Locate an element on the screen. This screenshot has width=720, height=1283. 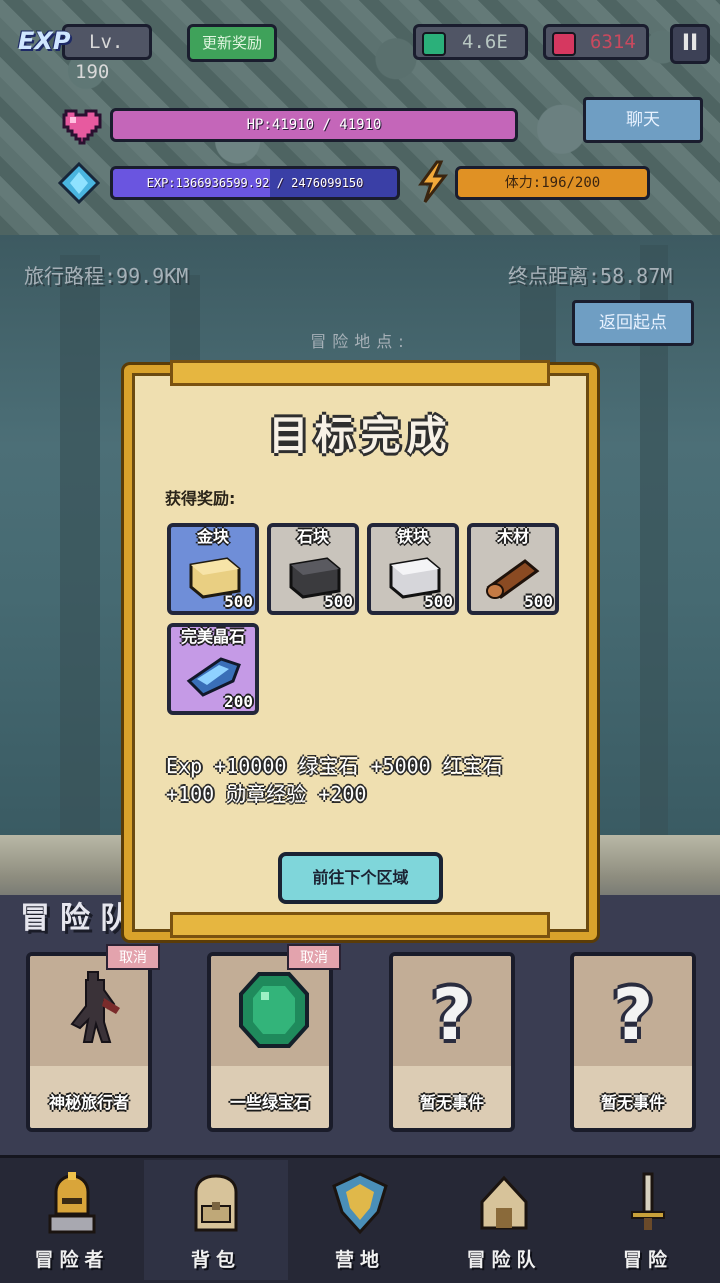
sword-icon is located at coordinates (648, 1201).